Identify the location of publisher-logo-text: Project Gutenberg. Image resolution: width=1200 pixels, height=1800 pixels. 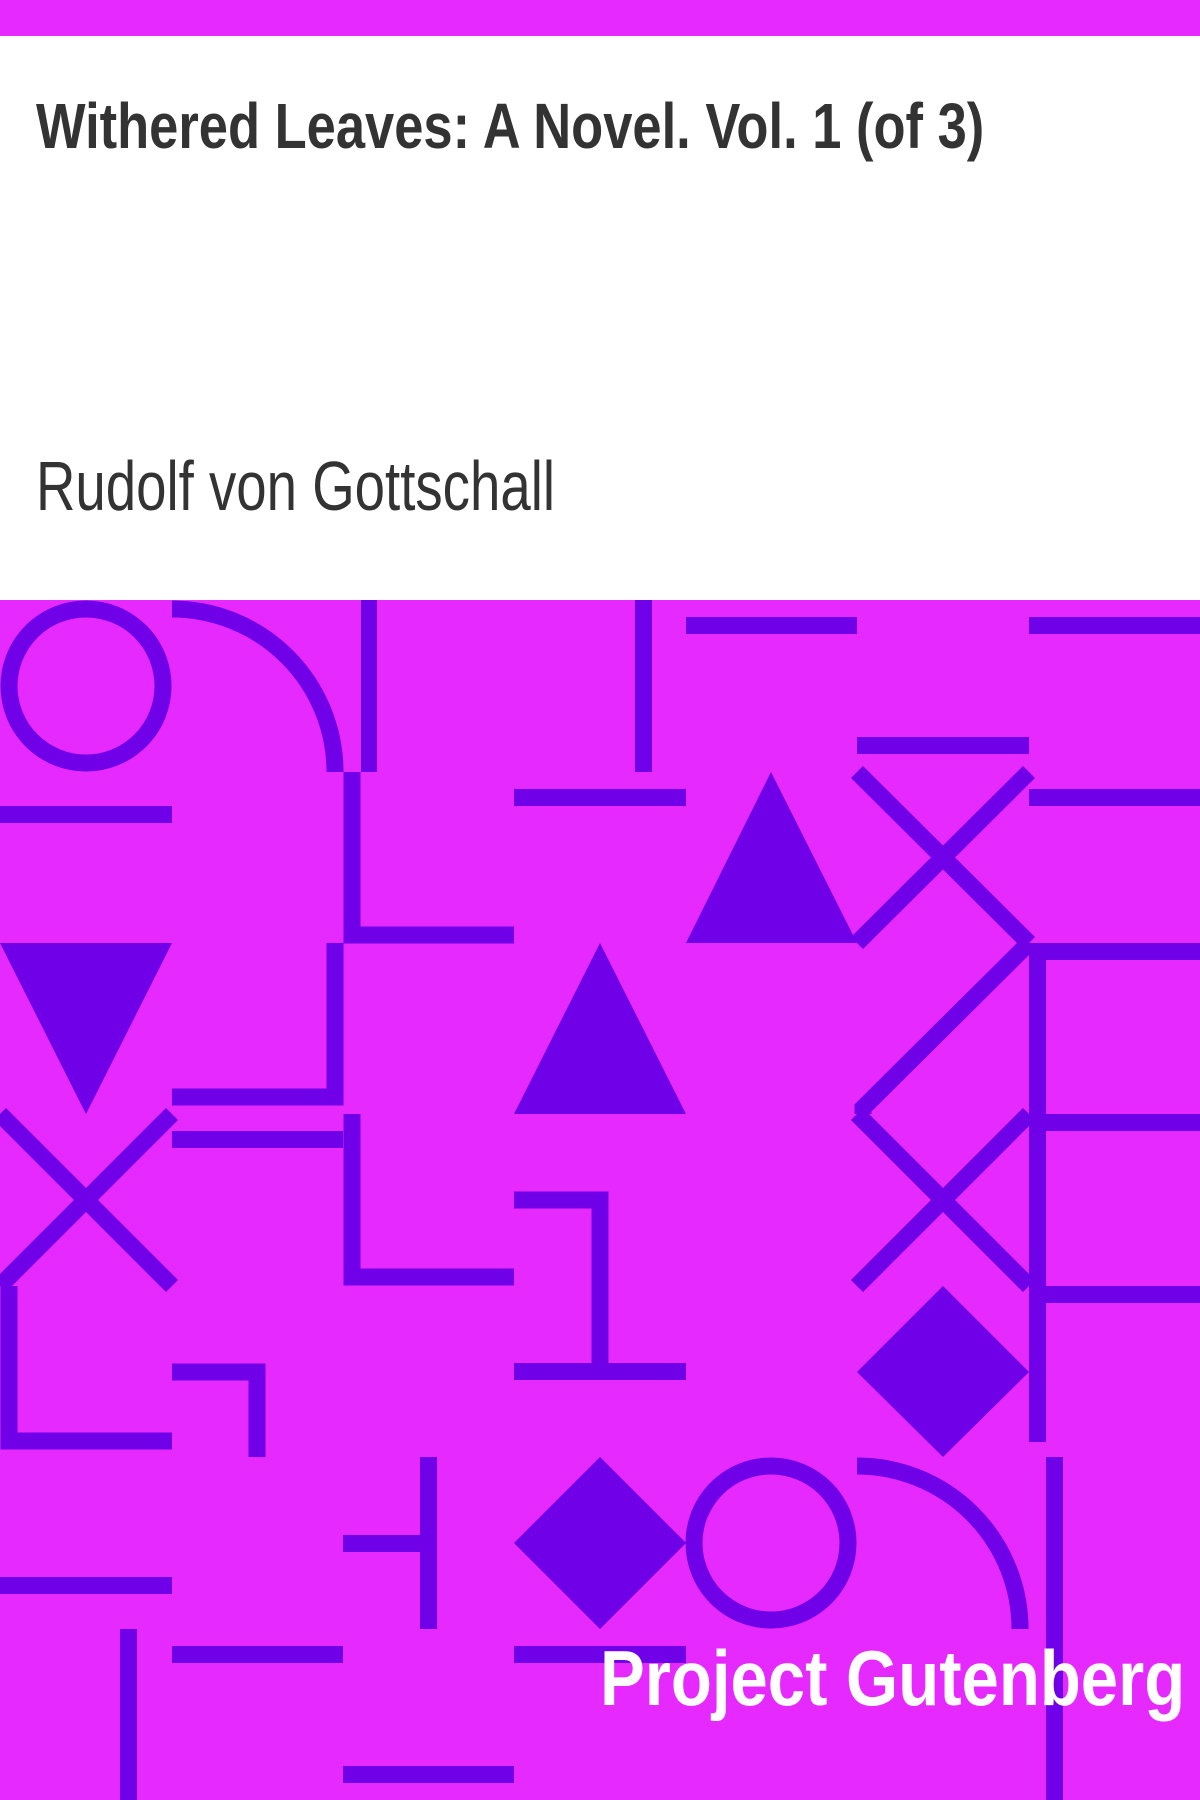
(893, 1678).